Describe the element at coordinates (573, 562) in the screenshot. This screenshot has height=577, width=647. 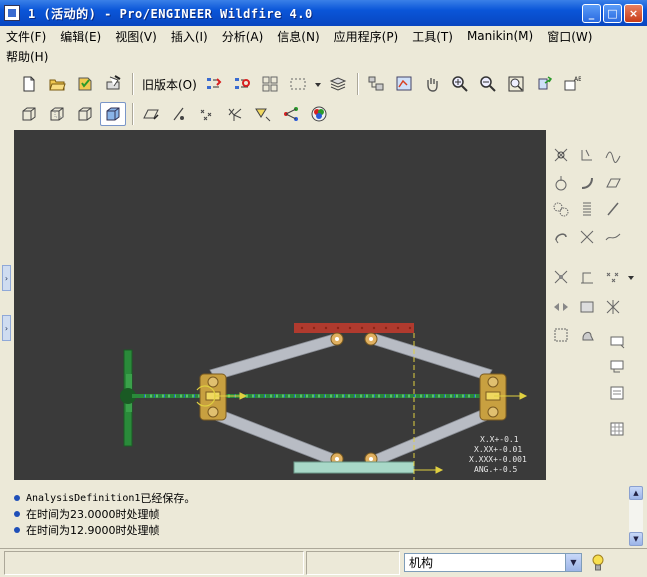
I see `chevron-down-icon: ▼` at that location.